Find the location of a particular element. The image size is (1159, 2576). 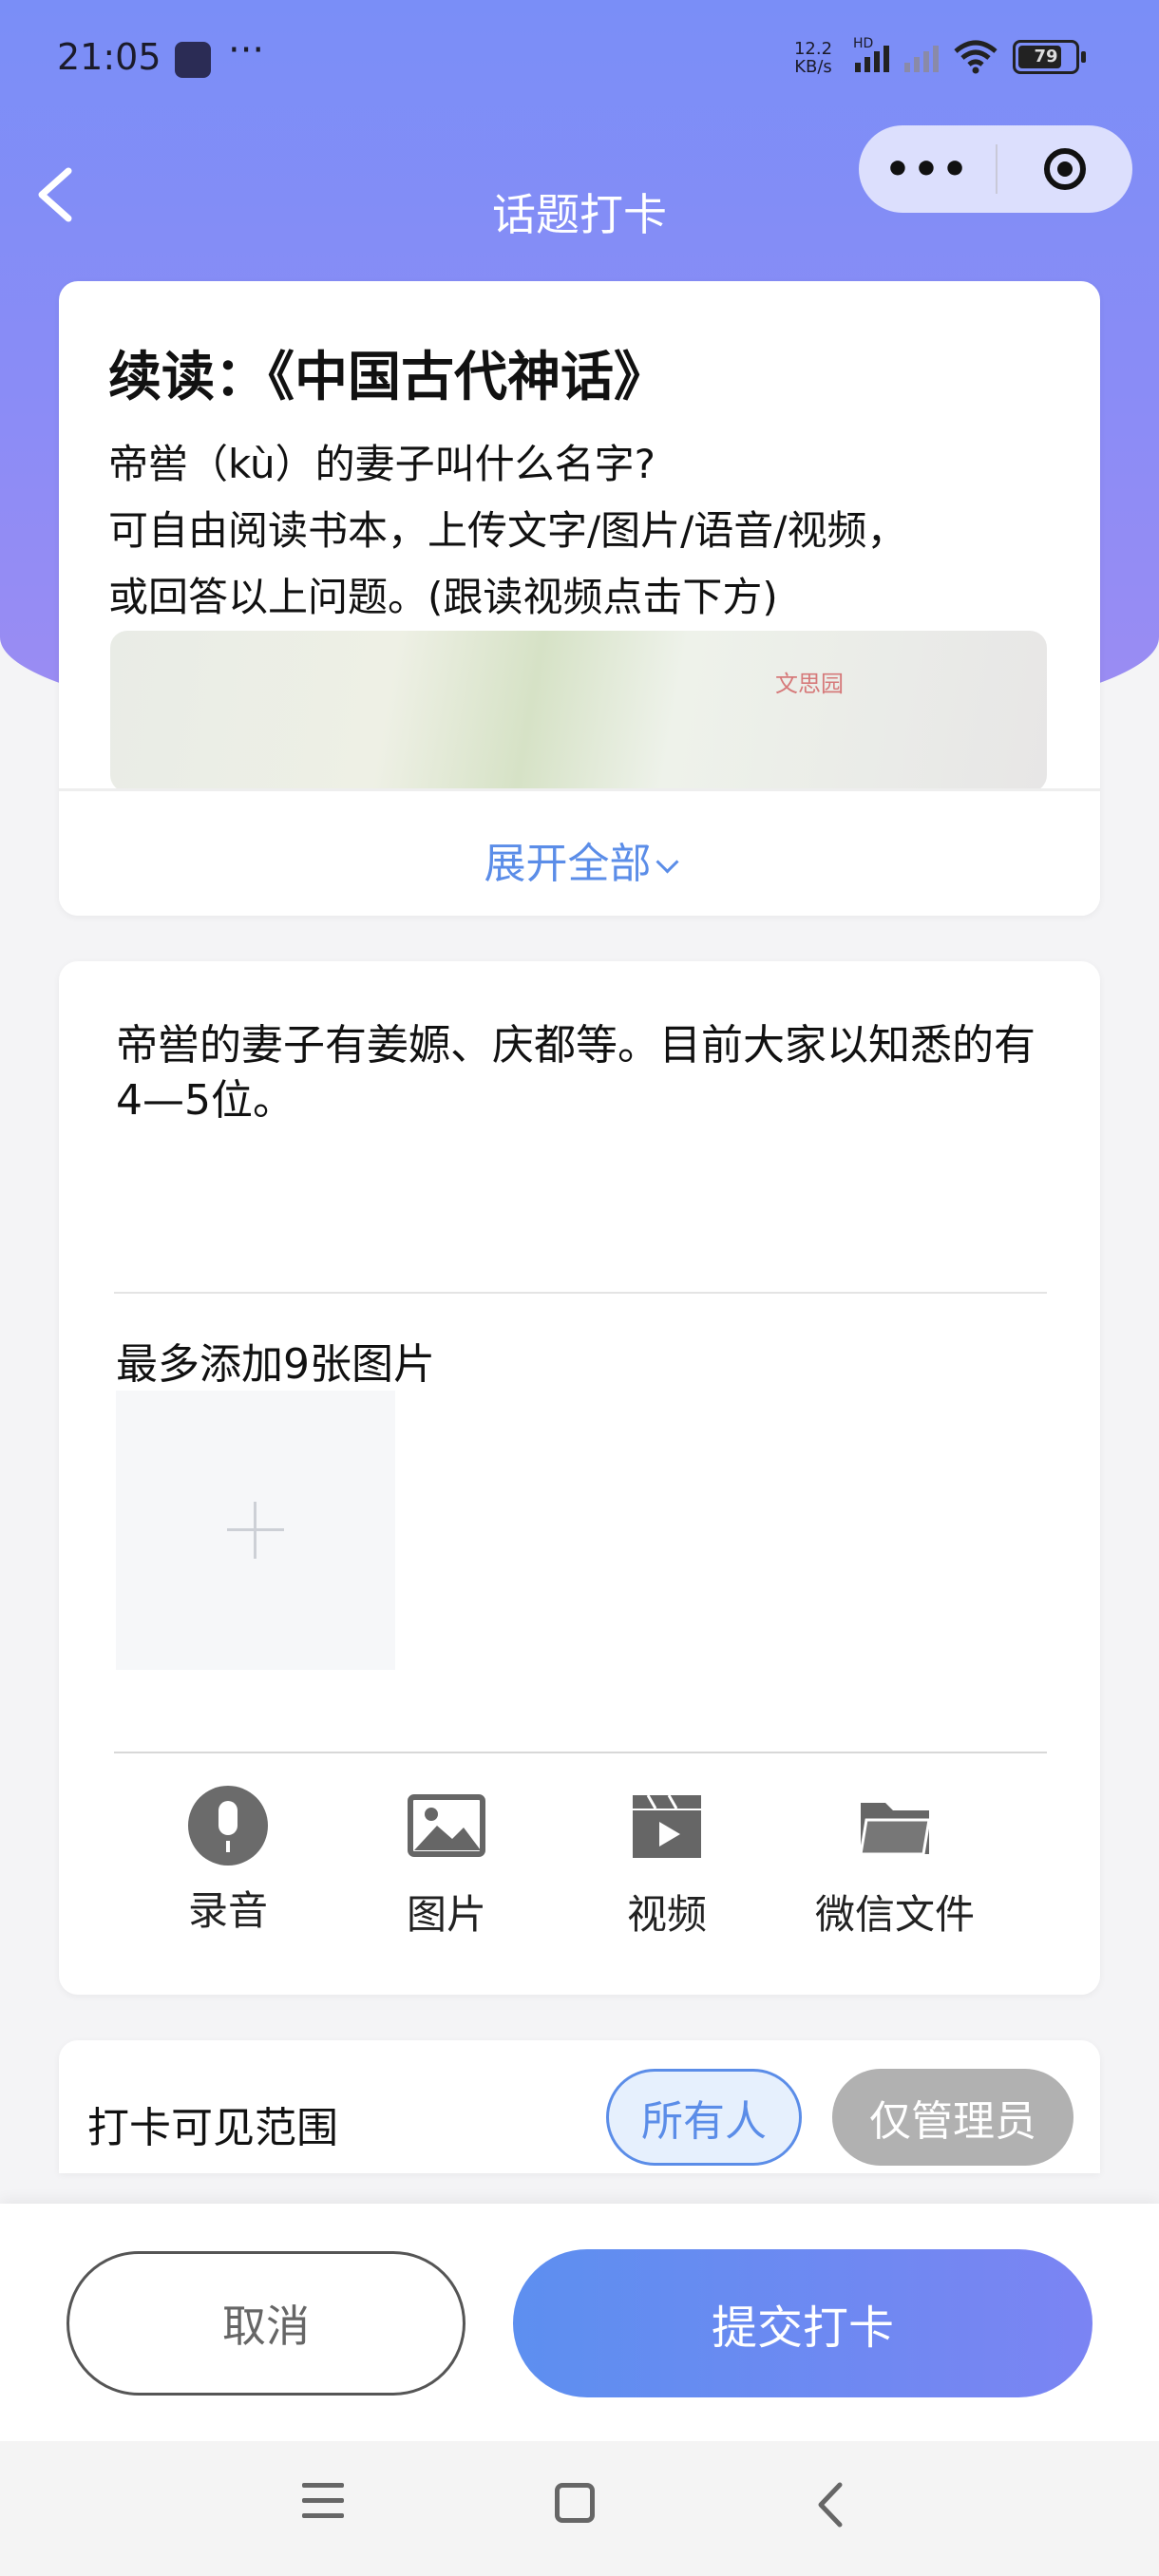

visibility-scope-card: 打卡可见范围 所有人 仅管理员 is located at coordinates (579, 2106).